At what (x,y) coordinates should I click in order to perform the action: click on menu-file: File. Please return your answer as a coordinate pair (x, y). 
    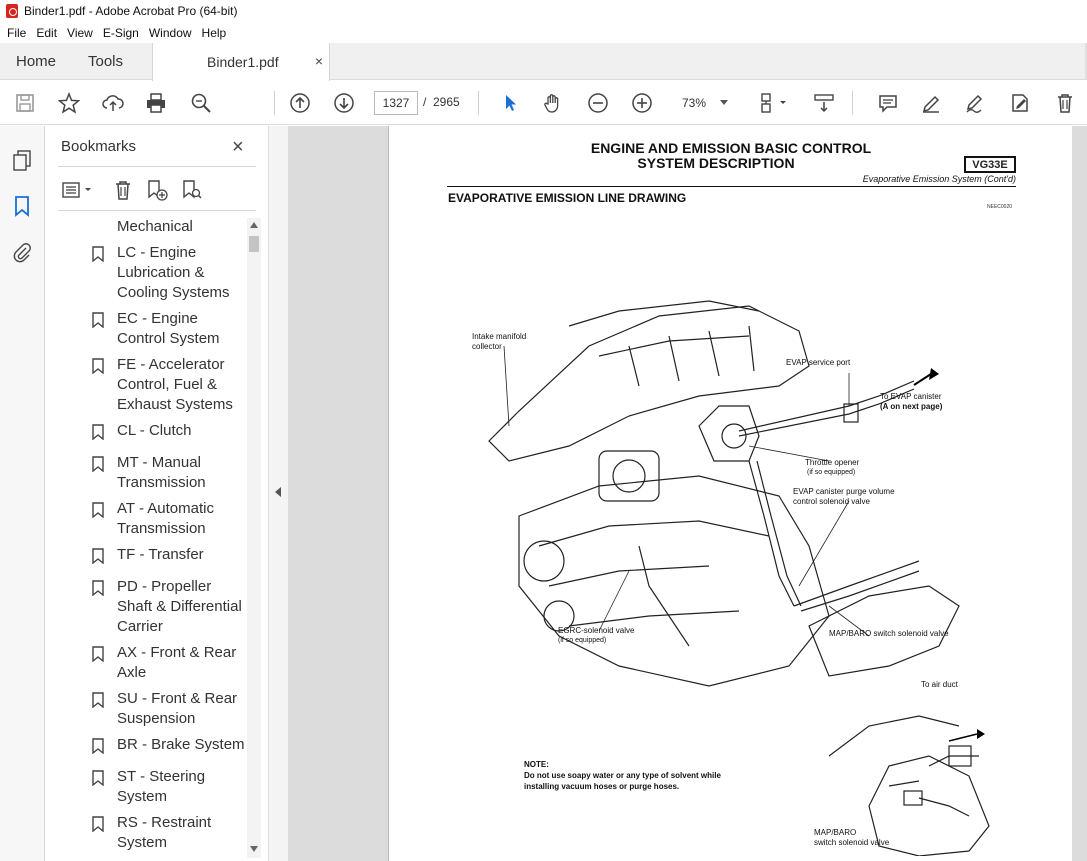
    Looking at the image, I should click on (16, 33).